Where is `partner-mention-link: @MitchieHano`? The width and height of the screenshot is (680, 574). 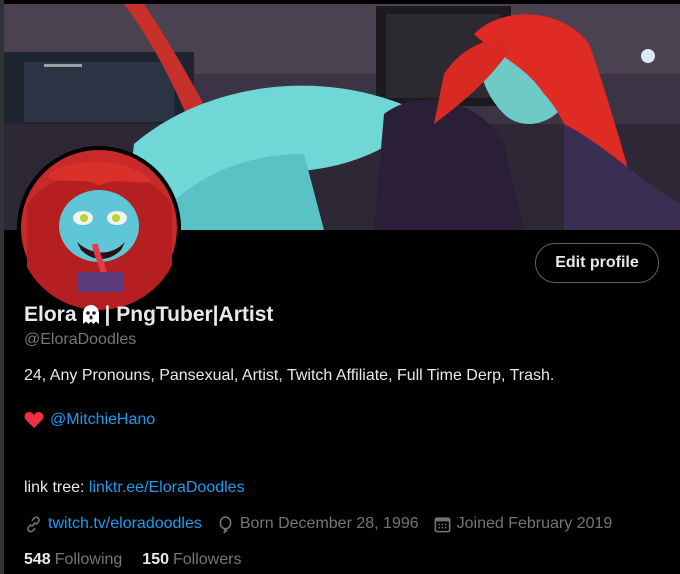 partner-mention-link: @MitchieHano is located at coordinates (102, 420).